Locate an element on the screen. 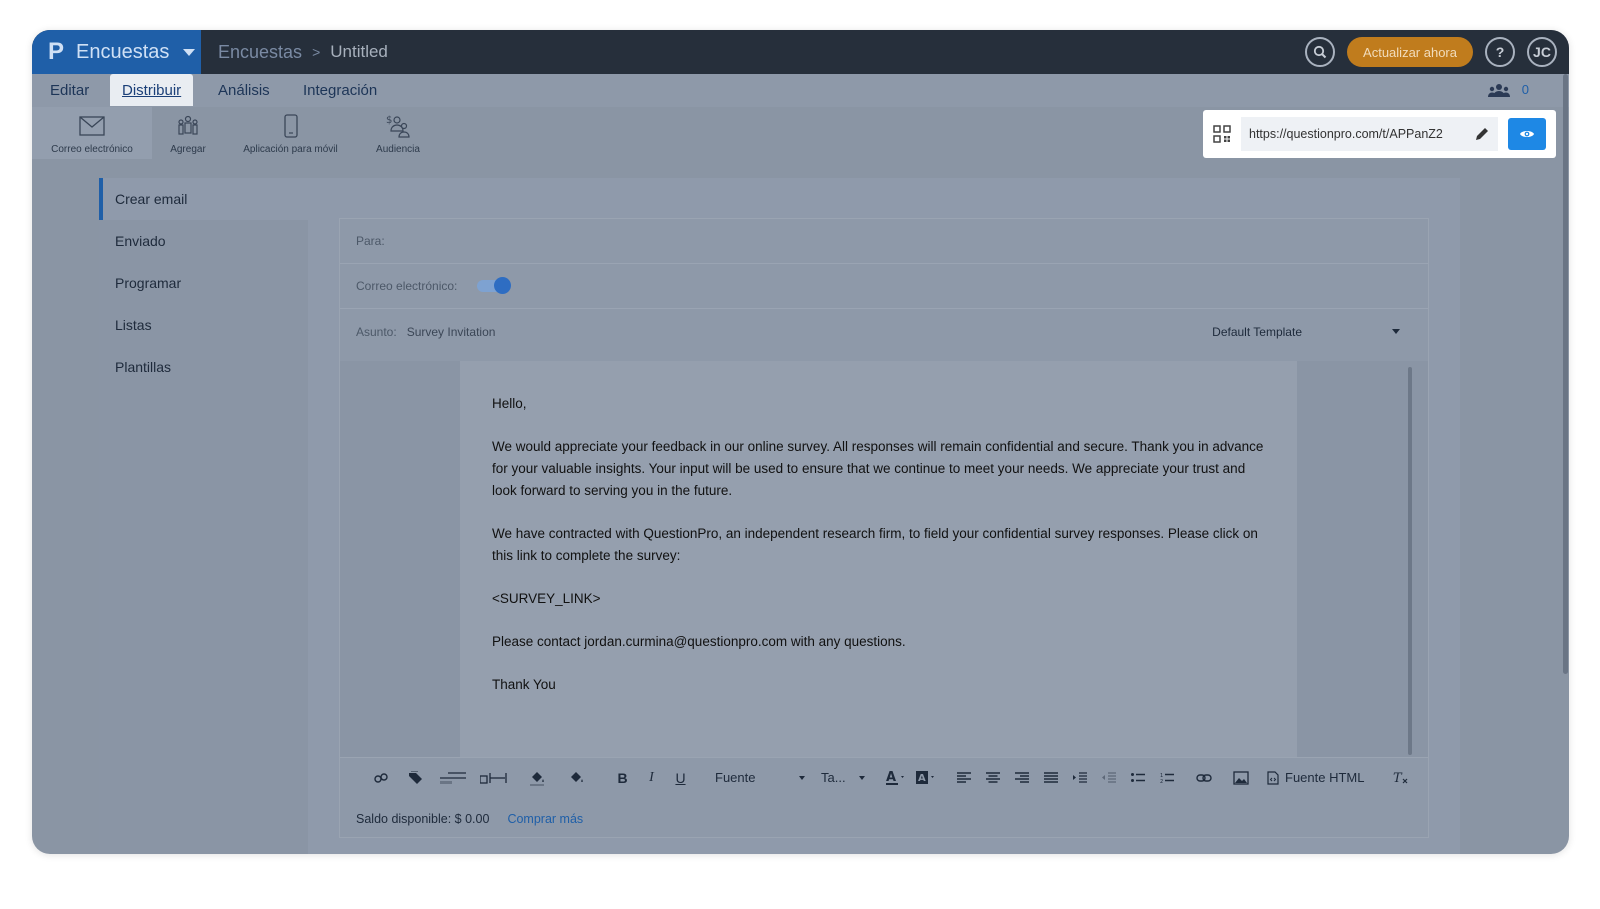 The width and height of the screenshot is (1600, 909). align-right-icon is located at coordinates (1021, 778).